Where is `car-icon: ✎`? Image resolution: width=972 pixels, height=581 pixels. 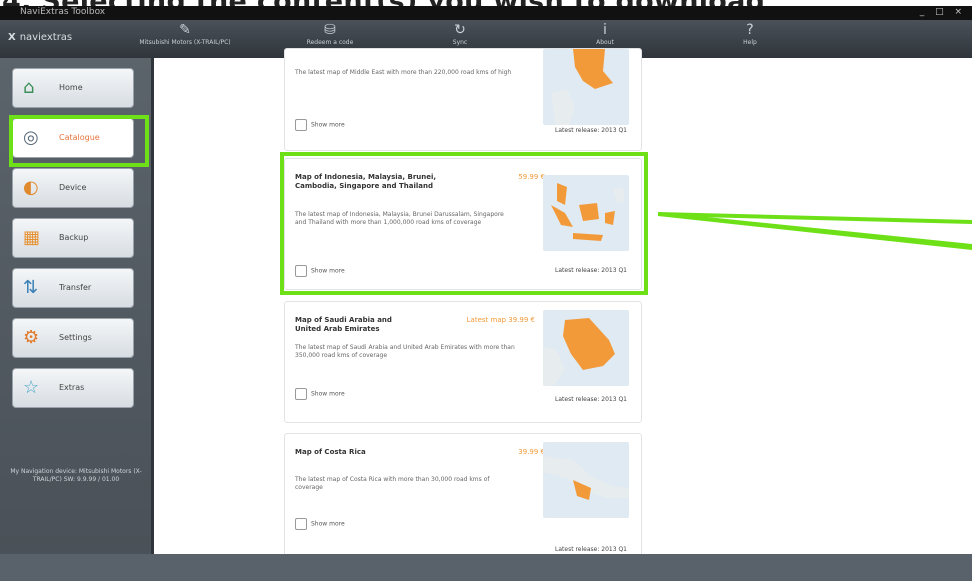
car-icon: ✎ is located at coordinates (185, 30).